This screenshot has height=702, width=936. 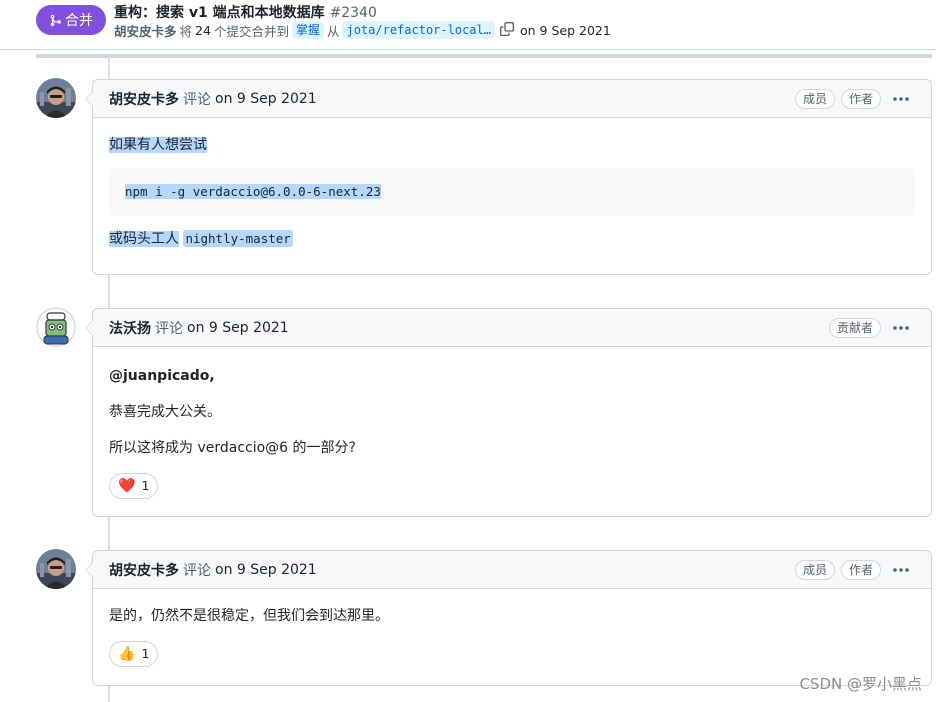 I want to click on merge-prefix: 将, so click(x=186, y=31).